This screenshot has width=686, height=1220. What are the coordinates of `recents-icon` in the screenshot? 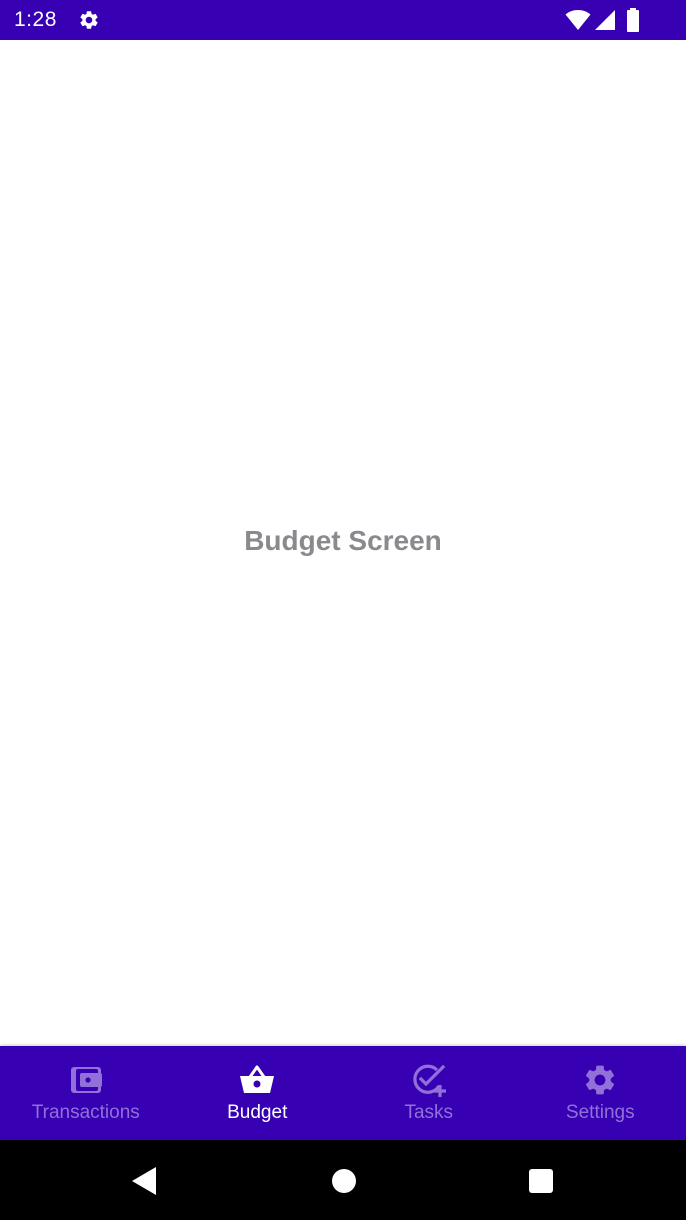 It's located at (541, 1181).